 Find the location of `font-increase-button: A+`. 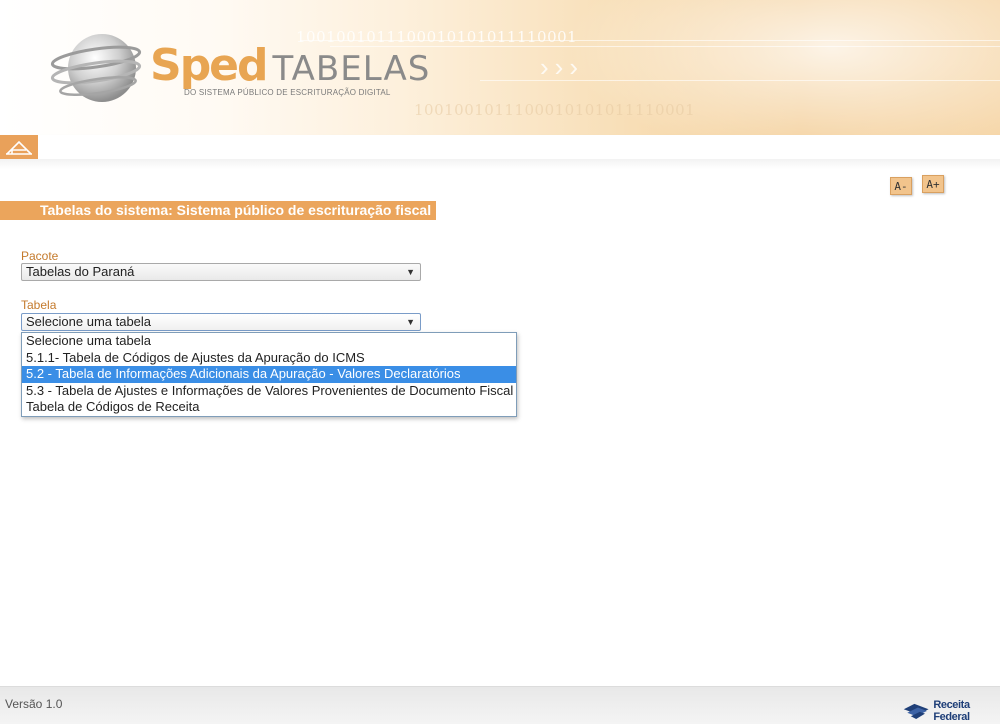

font-increase-button: A+ is located at coordinates (933, 184).